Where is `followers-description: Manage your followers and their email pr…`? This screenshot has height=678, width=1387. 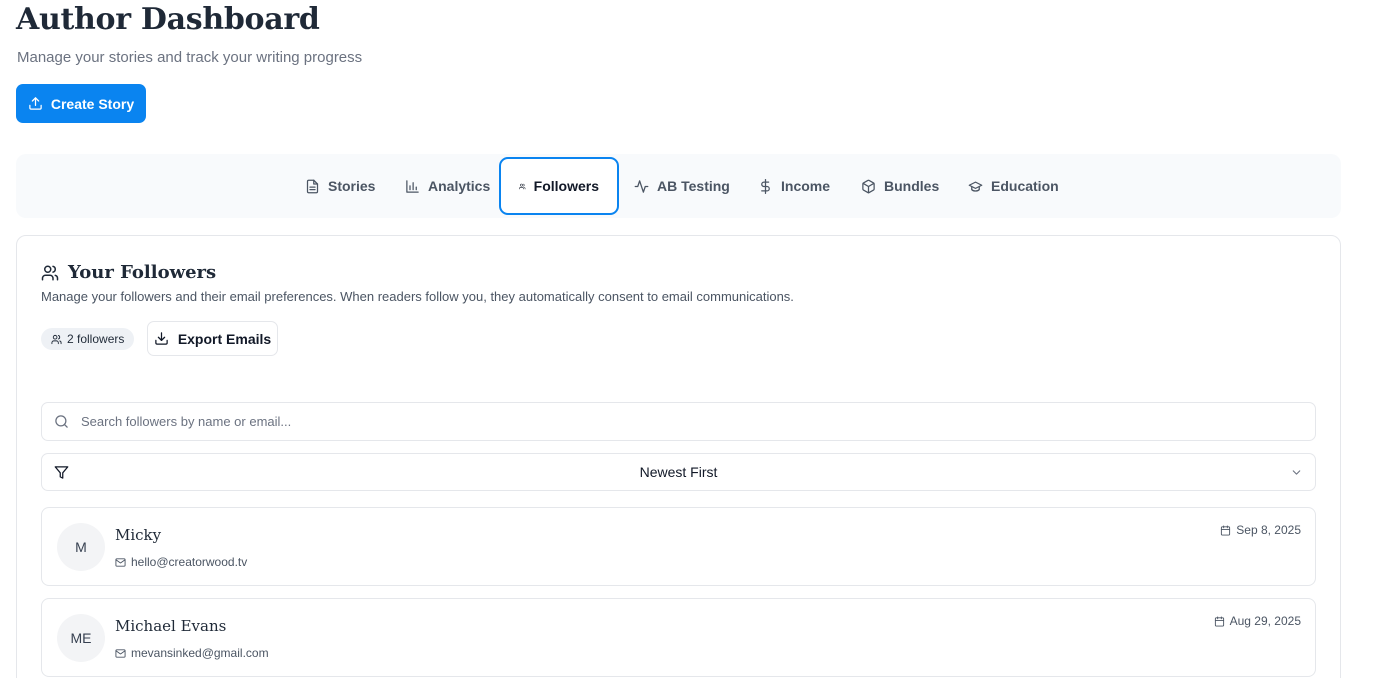 followers-description: Manage your followers and their email pr… is located at coordinates (417, 296).